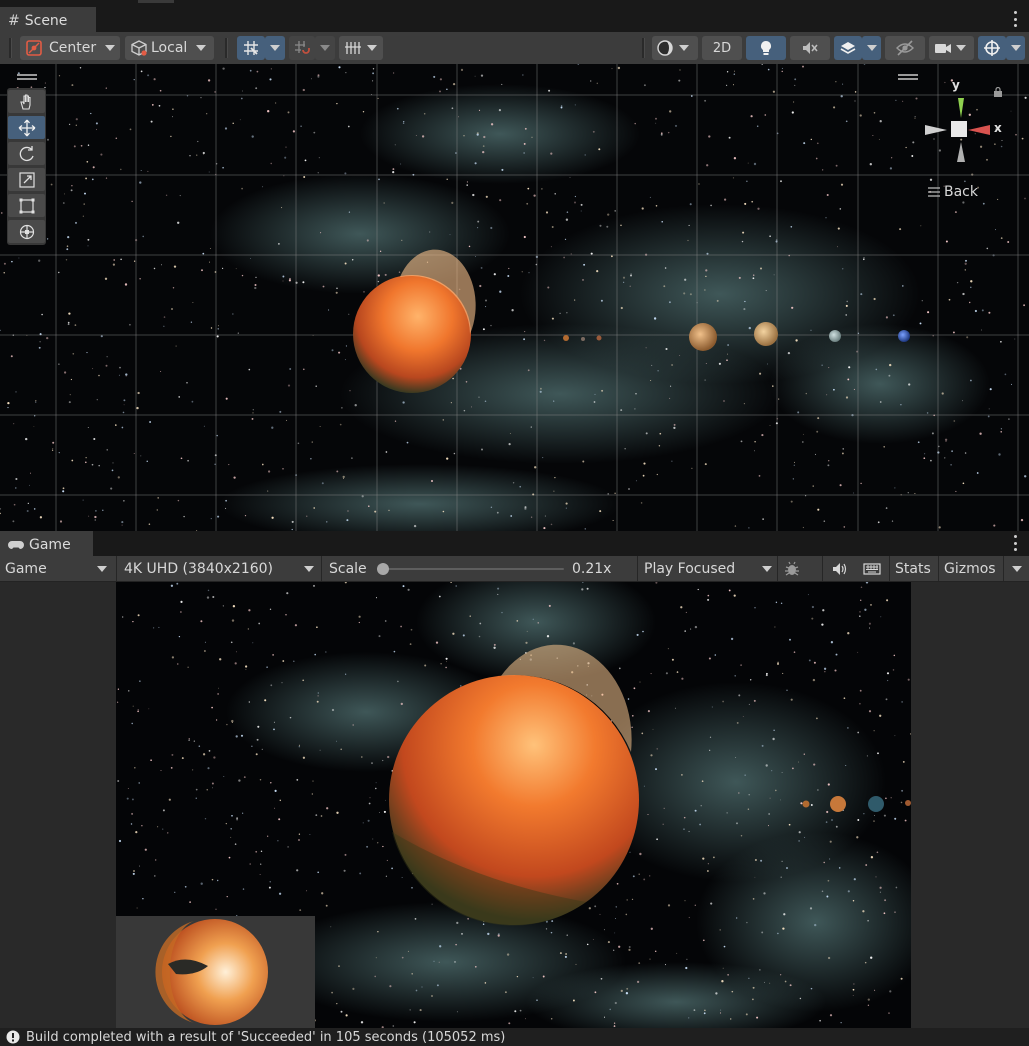 The width and height of the screenshot is (1029, 1046). I want to click on display-dropdown: Game, so click(58, 568).